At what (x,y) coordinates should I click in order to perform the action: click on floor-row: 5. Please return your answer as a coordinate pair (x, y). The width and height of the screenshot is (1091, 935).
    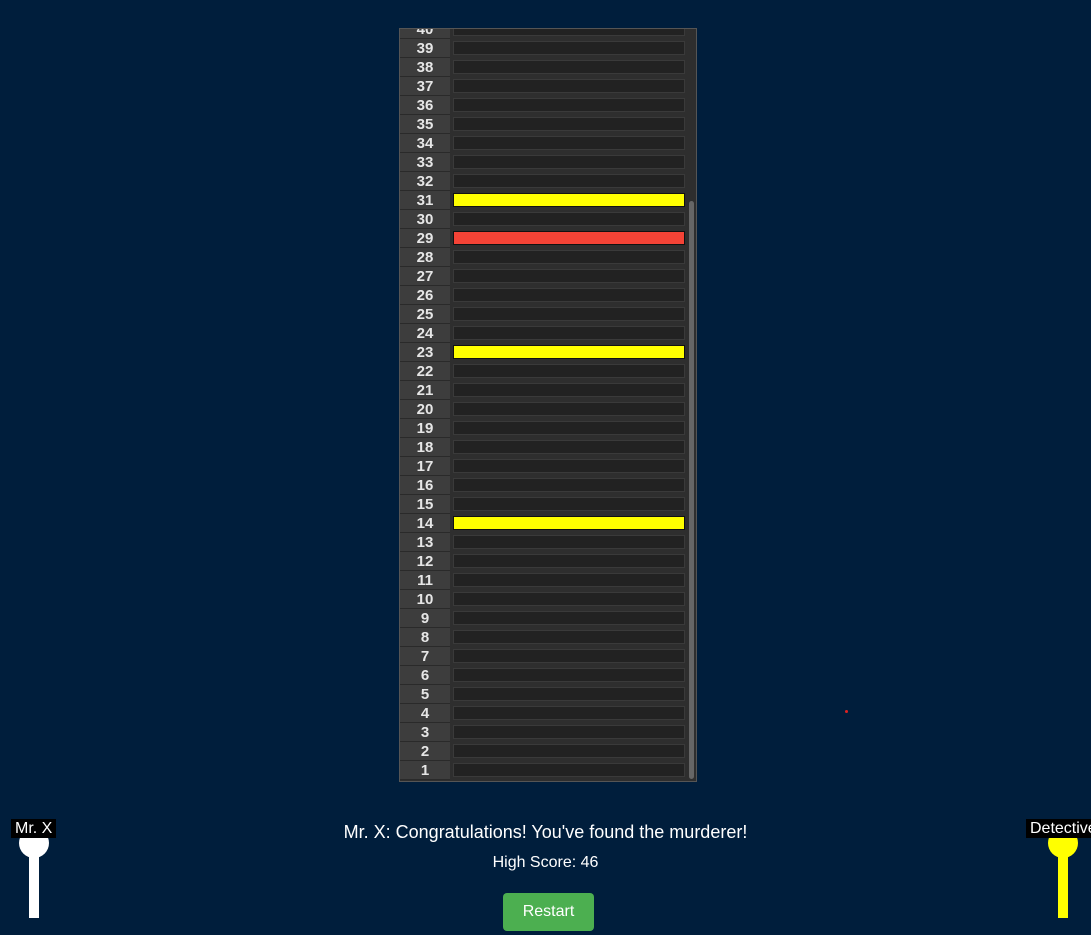
    Looking at the image, I should click on (548, 694).